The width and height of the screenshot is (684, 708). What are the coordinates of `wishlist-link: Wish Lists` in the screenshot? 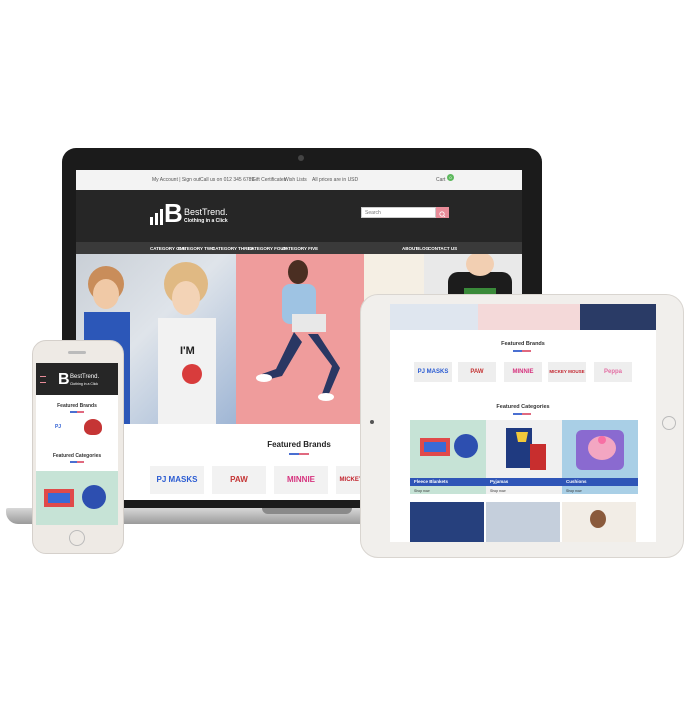 It's located at (295, 180).